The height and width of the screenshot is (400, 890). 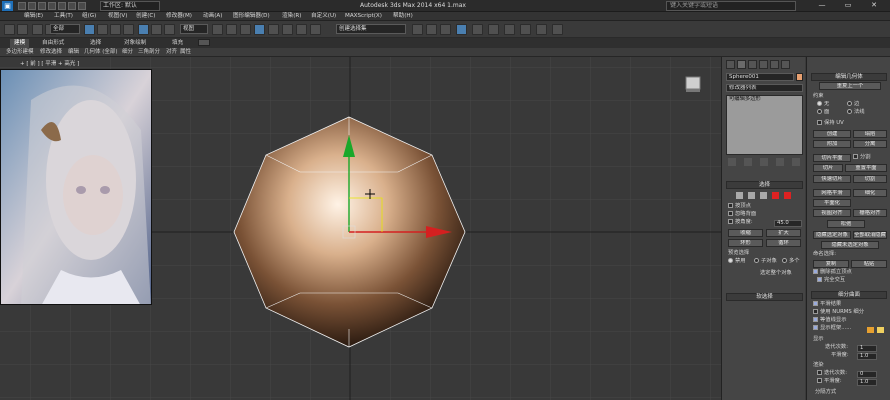 I want to click on named-selection-set-dropdown: 创建选择集, so click(x=371, y=29).